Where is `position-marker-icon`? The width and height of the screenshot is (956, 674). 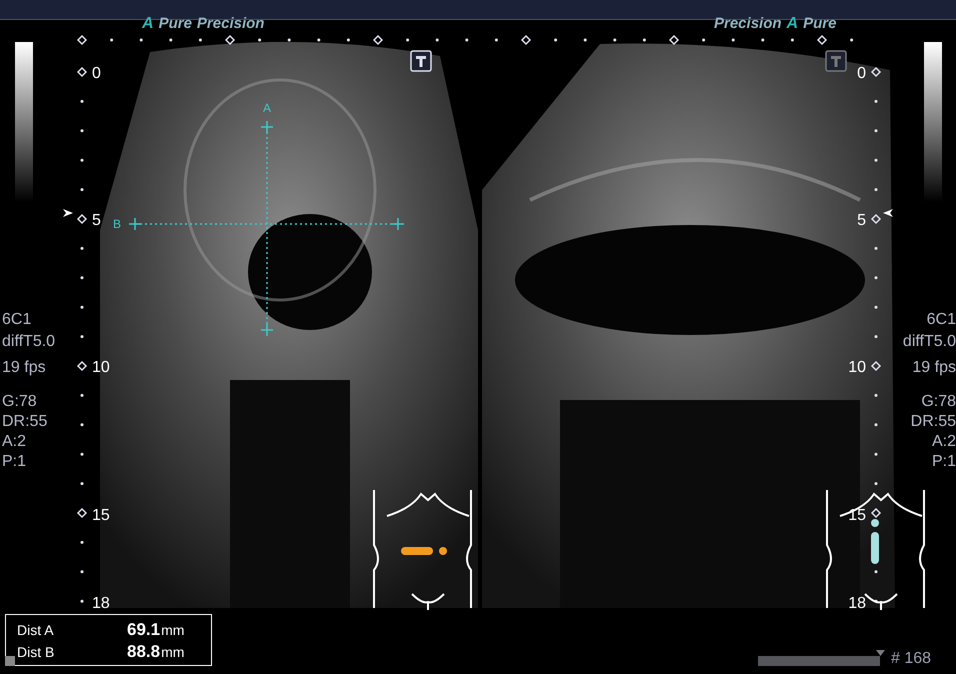
position-marker-icon is located at coordinates (880, 653).